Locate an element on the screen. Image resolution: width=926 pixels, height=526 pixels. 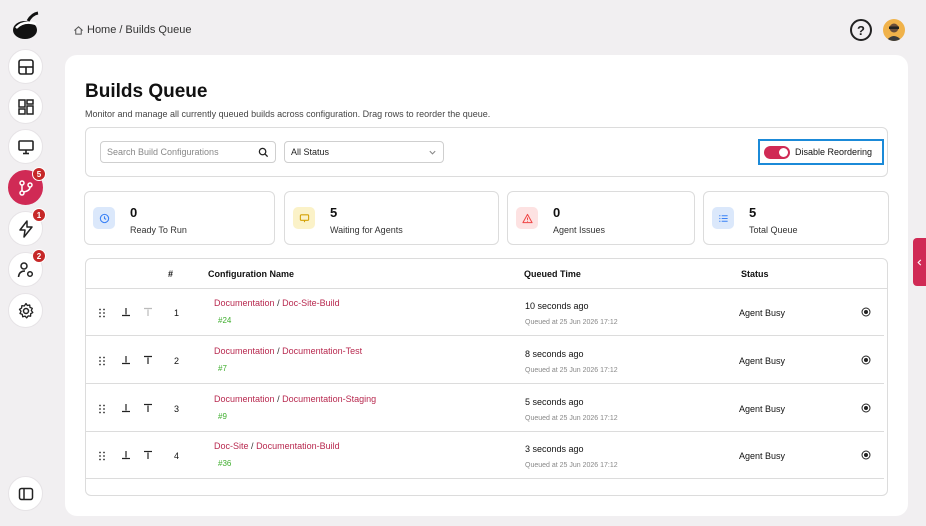
collapse-sidebar-button is located at coordinates (25, 493).